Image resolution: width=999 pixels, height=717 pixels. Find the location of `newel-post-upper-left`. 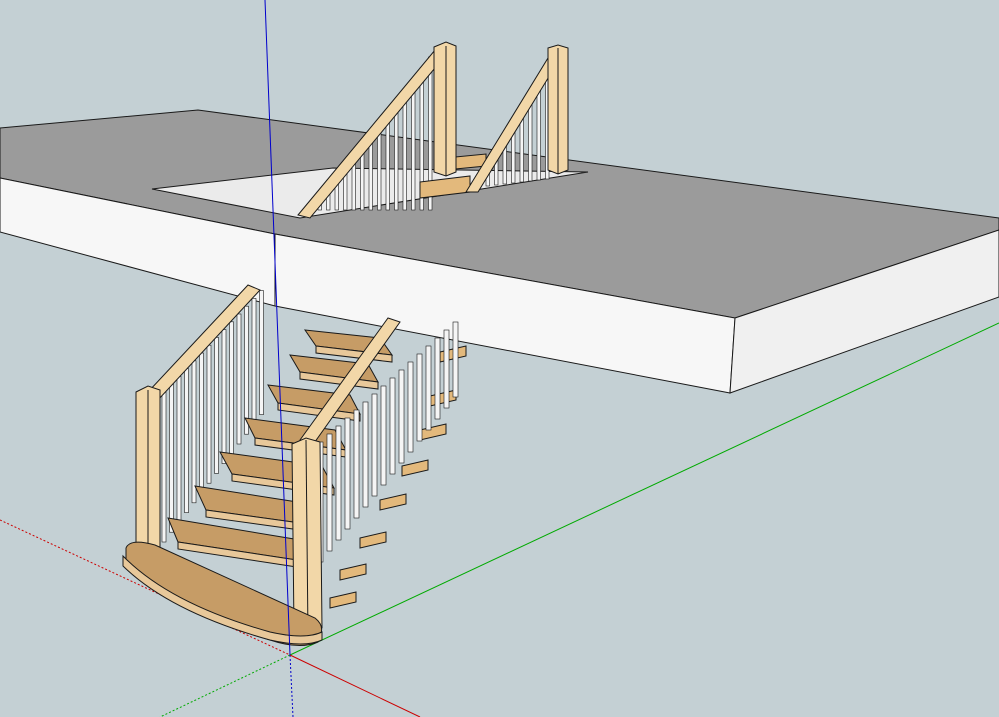

newel-post-upper-left is located at coordinates (445, 109).